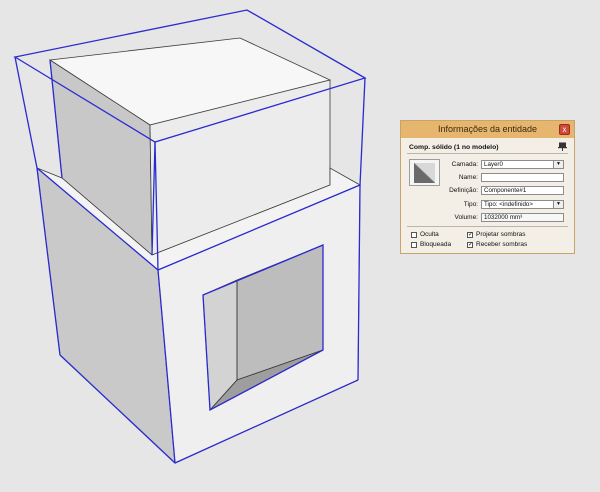 The height and width of the screenshot is (492, 600). What do you see at coordinates (487, 153) in the screenshot?
I see `header-divider` at bounding box center [487, 153].